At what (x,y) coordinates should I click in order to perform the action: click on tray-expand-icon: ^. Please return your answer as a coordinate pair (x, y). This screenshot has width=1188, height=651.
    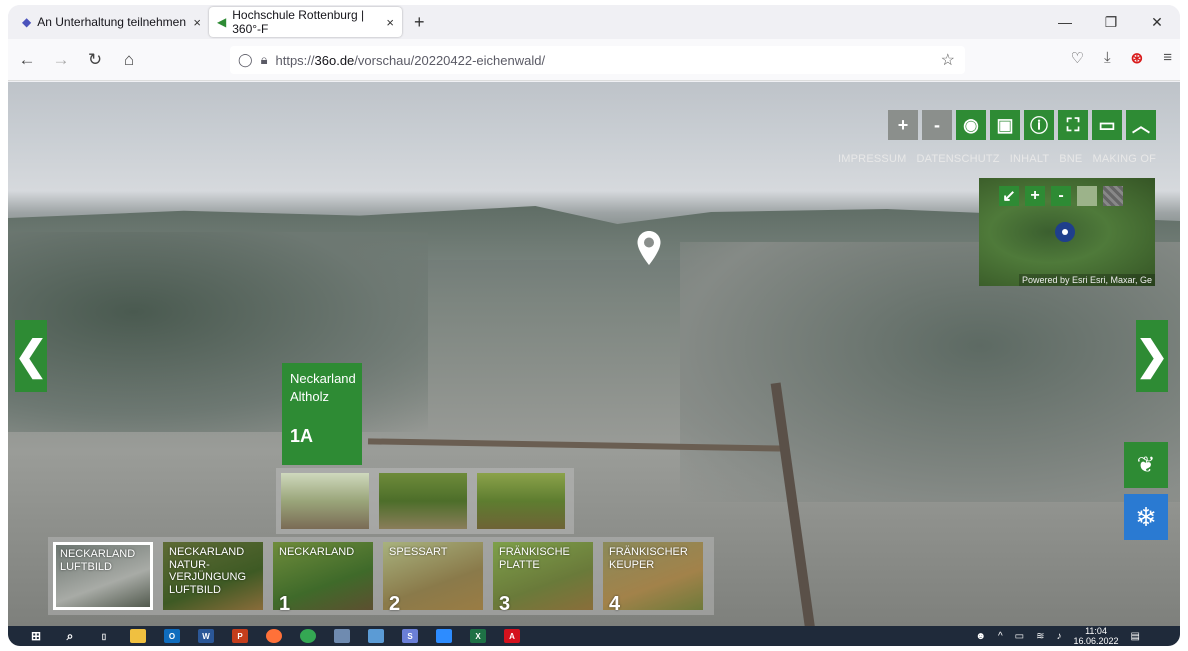
    Looking at the image, I should click on (1000, 636).